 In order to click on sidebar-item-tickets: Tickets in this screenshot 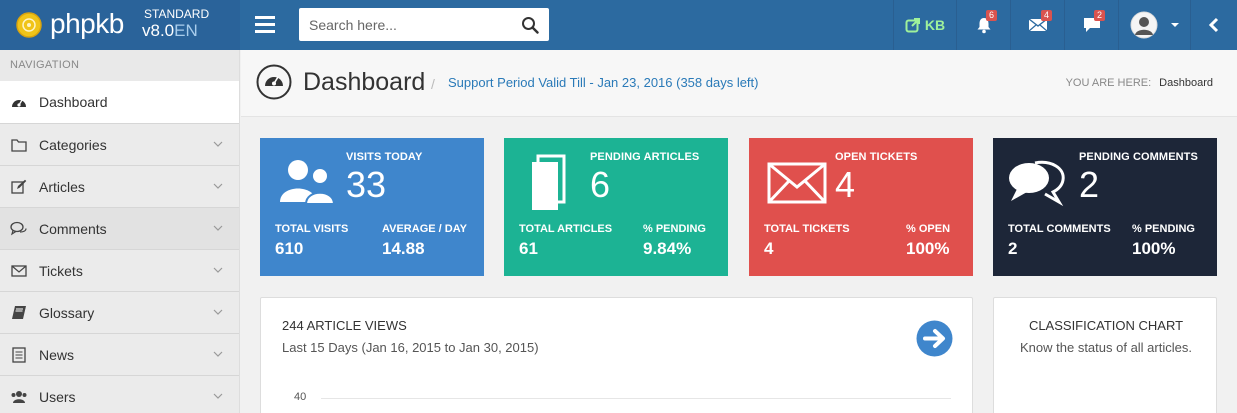, I will do `click(119, 270)`.